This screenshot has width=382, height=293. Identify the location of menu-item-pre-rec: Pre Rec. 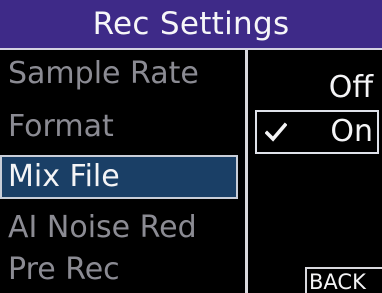
(119, 270).